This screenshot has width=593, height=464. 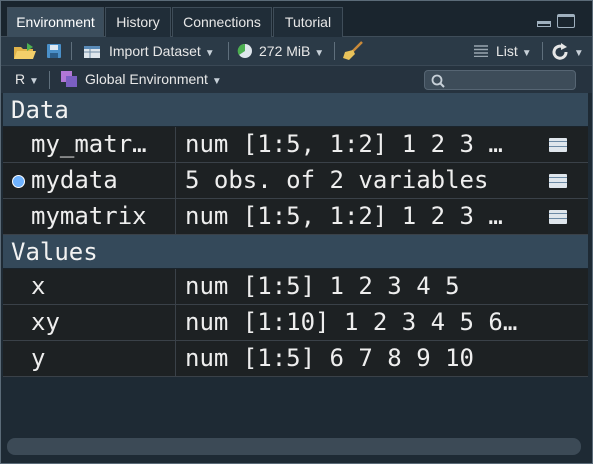 What do you see at coordinates (295, 408) in the screenshot?
I see `empty-area` at bounding box center [295, 408].